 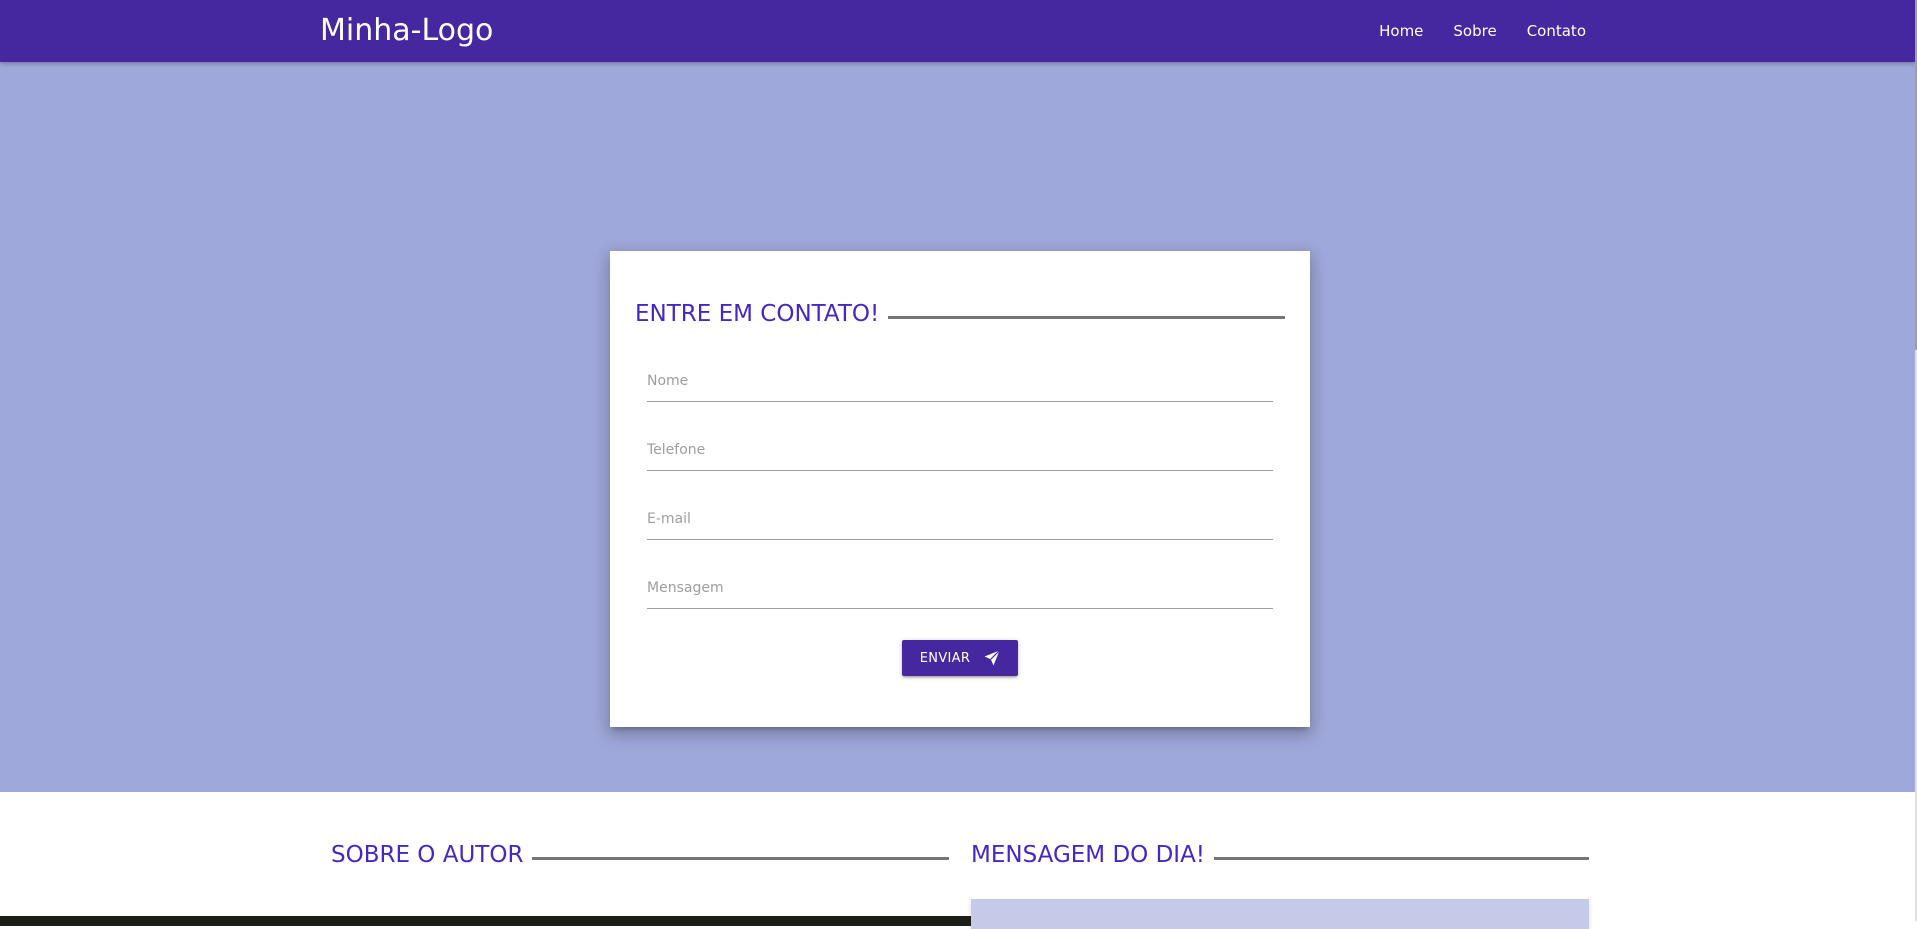 I want to click on contact-title: ENTRE EM CONTATO!, so click(x=757, y=314).